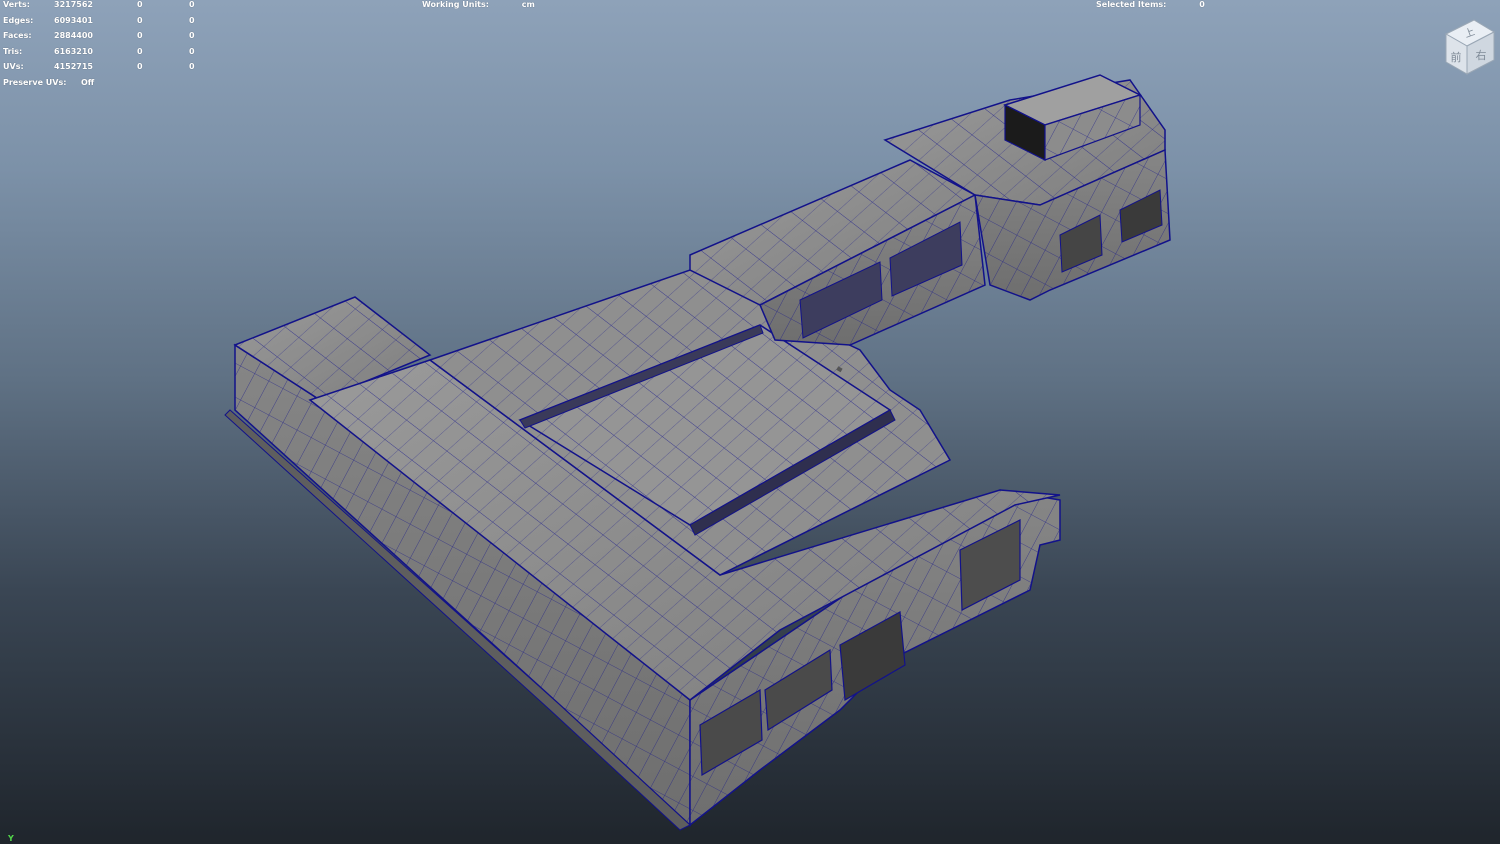  I want to click on stat-total: 2884400, so click(73, 36).